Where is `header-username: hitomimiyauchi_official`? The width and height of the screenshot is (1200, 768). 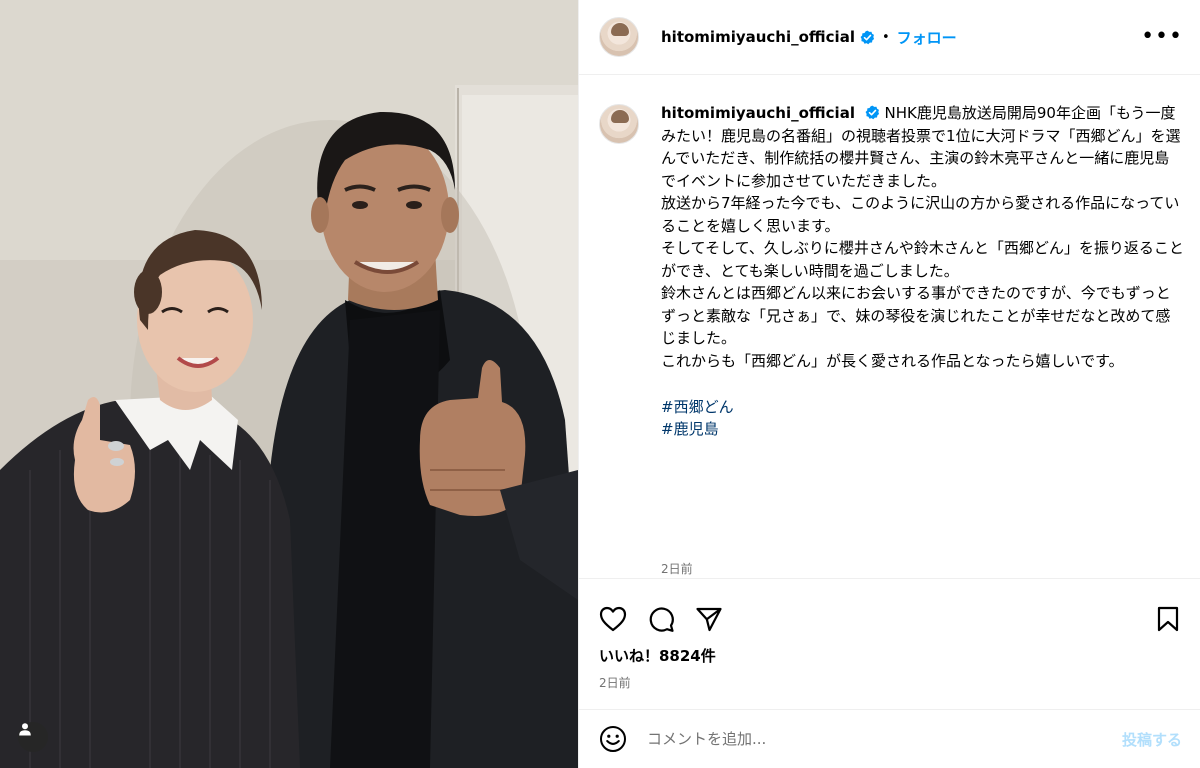
header-username: hitomimiyauchi_official is located at coordinates (758, 37).